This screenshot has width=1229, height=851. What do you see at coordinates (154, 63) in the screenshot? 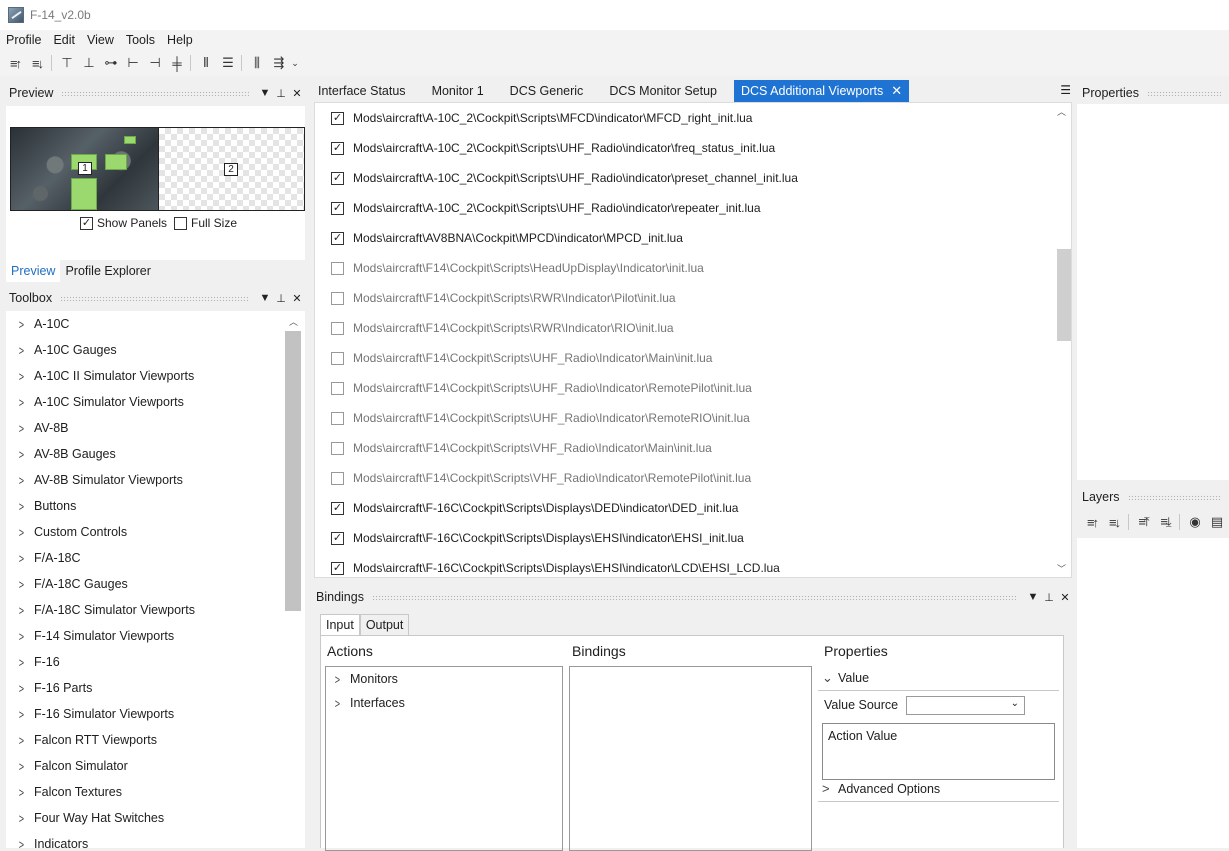
I see `align-right-icon: ⊣` at bounding box center [154, 63].